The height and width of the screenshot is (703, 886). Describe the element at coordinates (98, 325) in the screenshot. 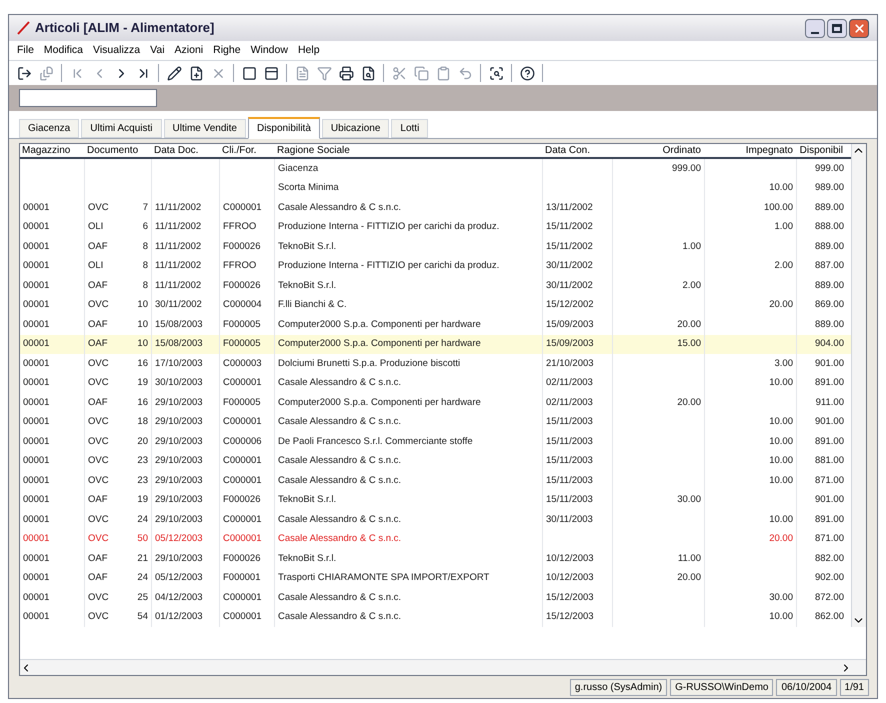

I see `table-cell: OAF` at that location.